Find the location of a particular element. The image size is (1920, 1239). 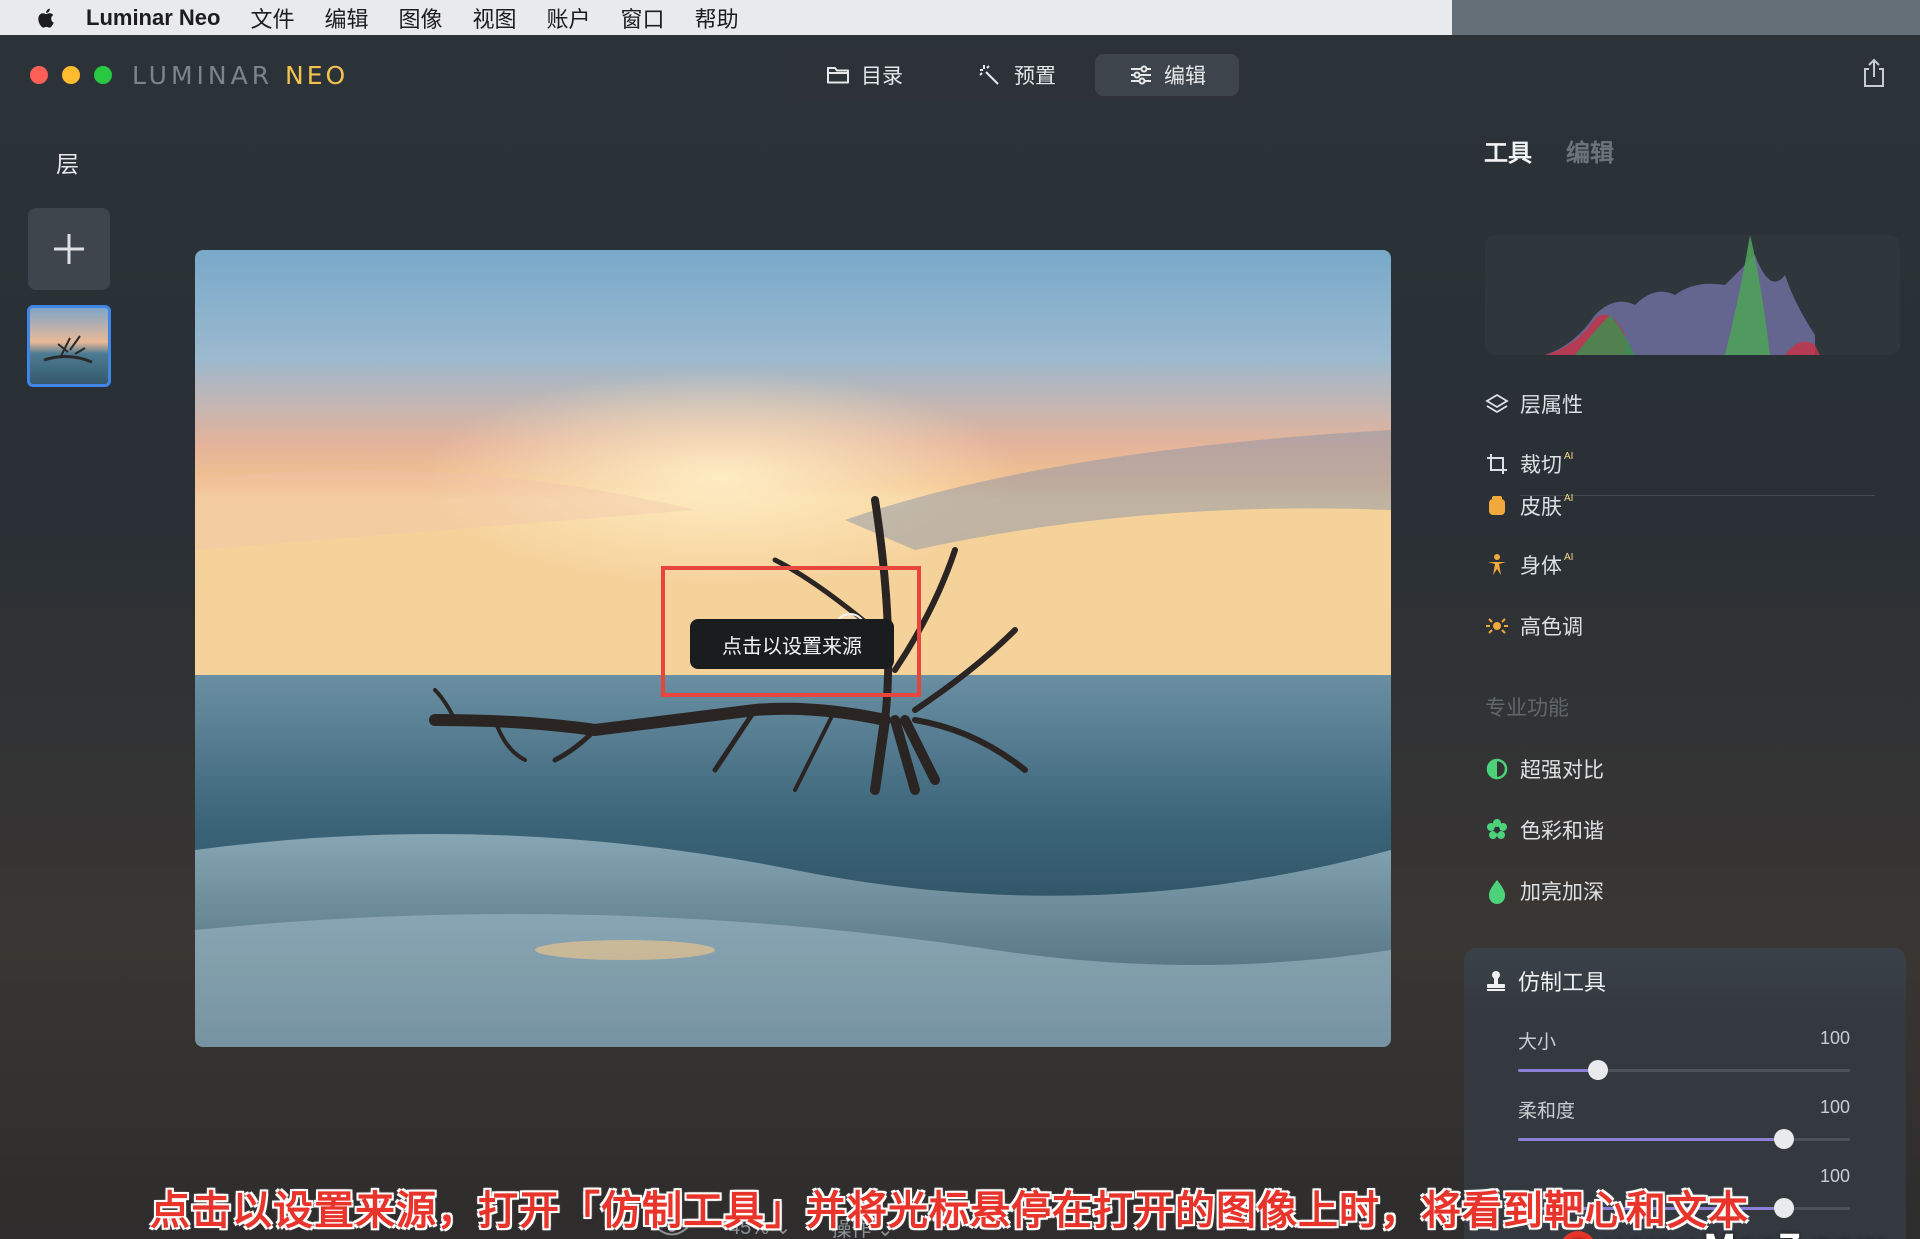

tool-color-harmony-label: 色彩和谐 is located at coordinates (1562, 831).